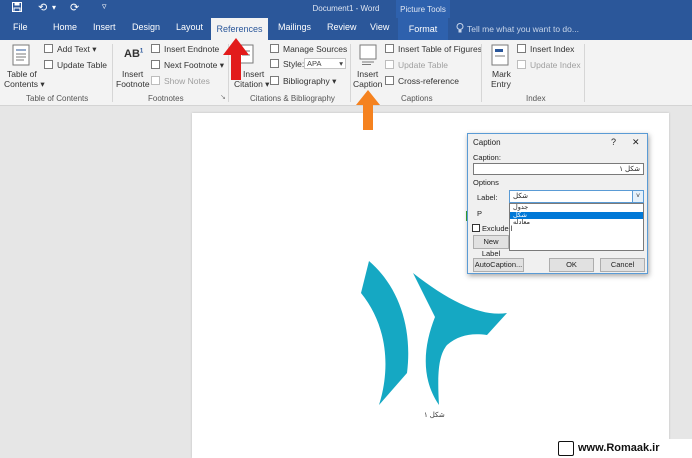 The height and width of the screenshot is (458, 692). I want to click on exclude-label-checkbox, so click(476, 228).